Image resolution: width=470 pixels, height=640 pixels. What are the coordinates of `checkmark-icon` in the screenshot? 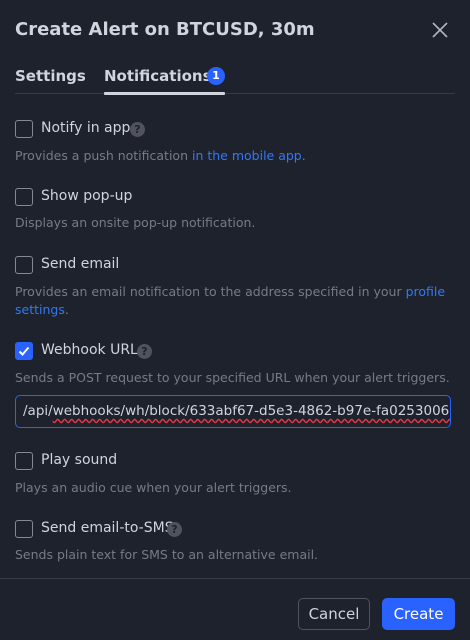 It's located at (24, 351).